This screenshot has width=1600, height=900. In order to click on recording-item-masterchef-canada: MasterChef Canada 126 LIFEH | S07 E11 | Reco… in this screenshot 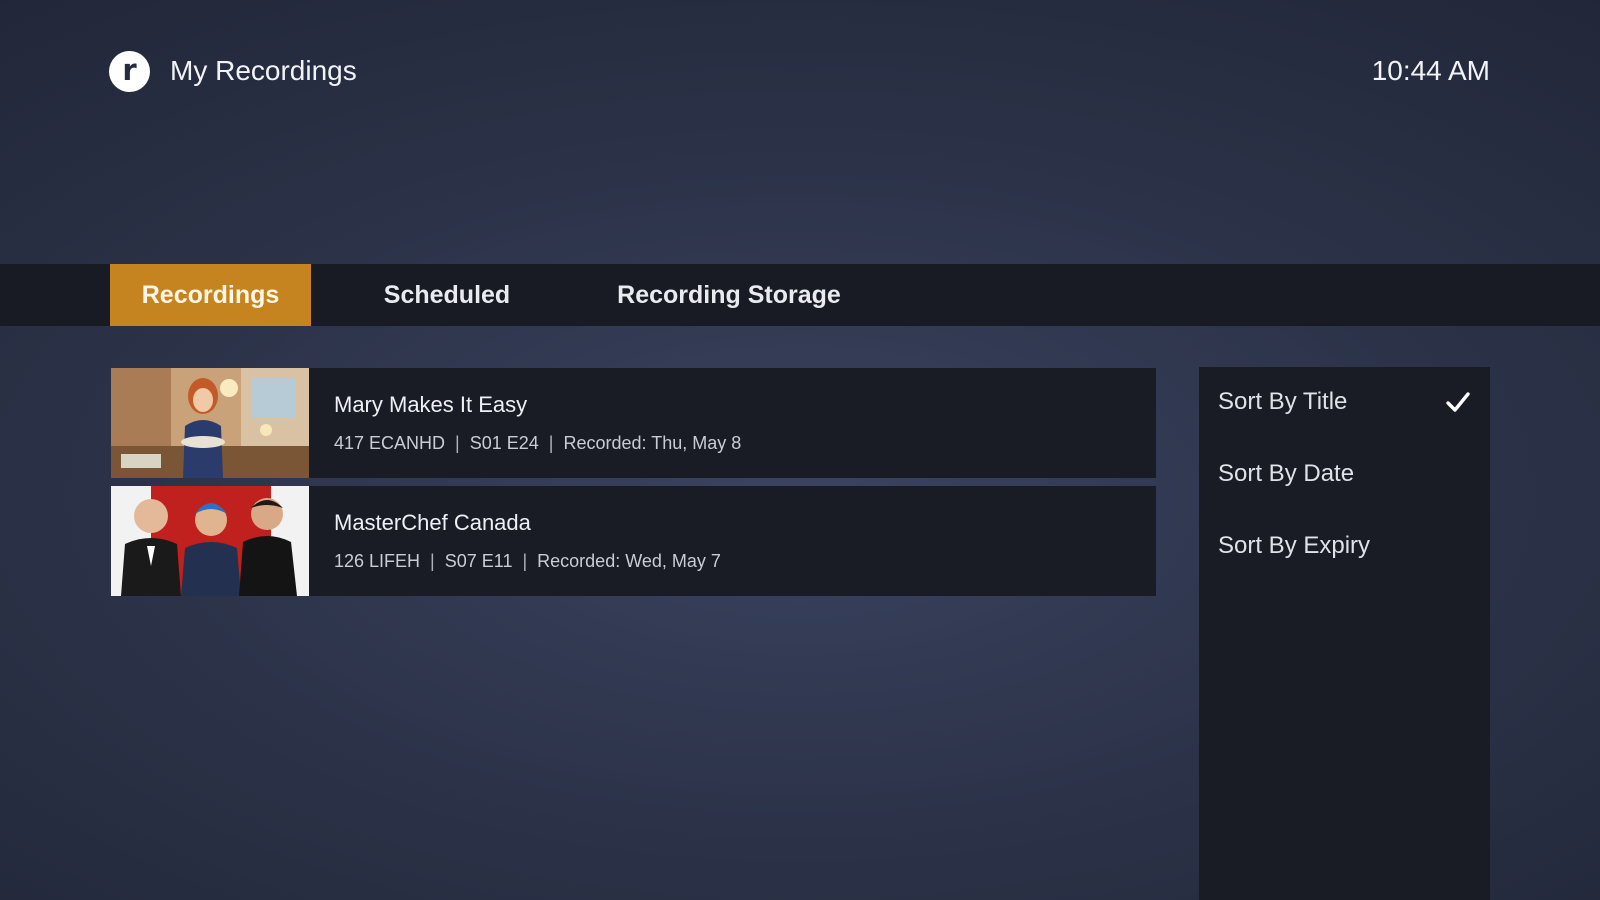, I will do `click(633, 541)`.